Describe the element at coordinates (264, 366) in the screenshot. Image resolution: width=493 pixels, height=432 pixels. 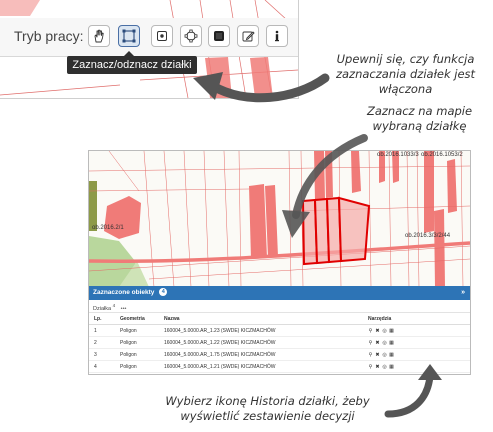
I see `row-name: 160004_5.0000.AR_1.21 (SWDE) KICZMACHÓW` at that location.